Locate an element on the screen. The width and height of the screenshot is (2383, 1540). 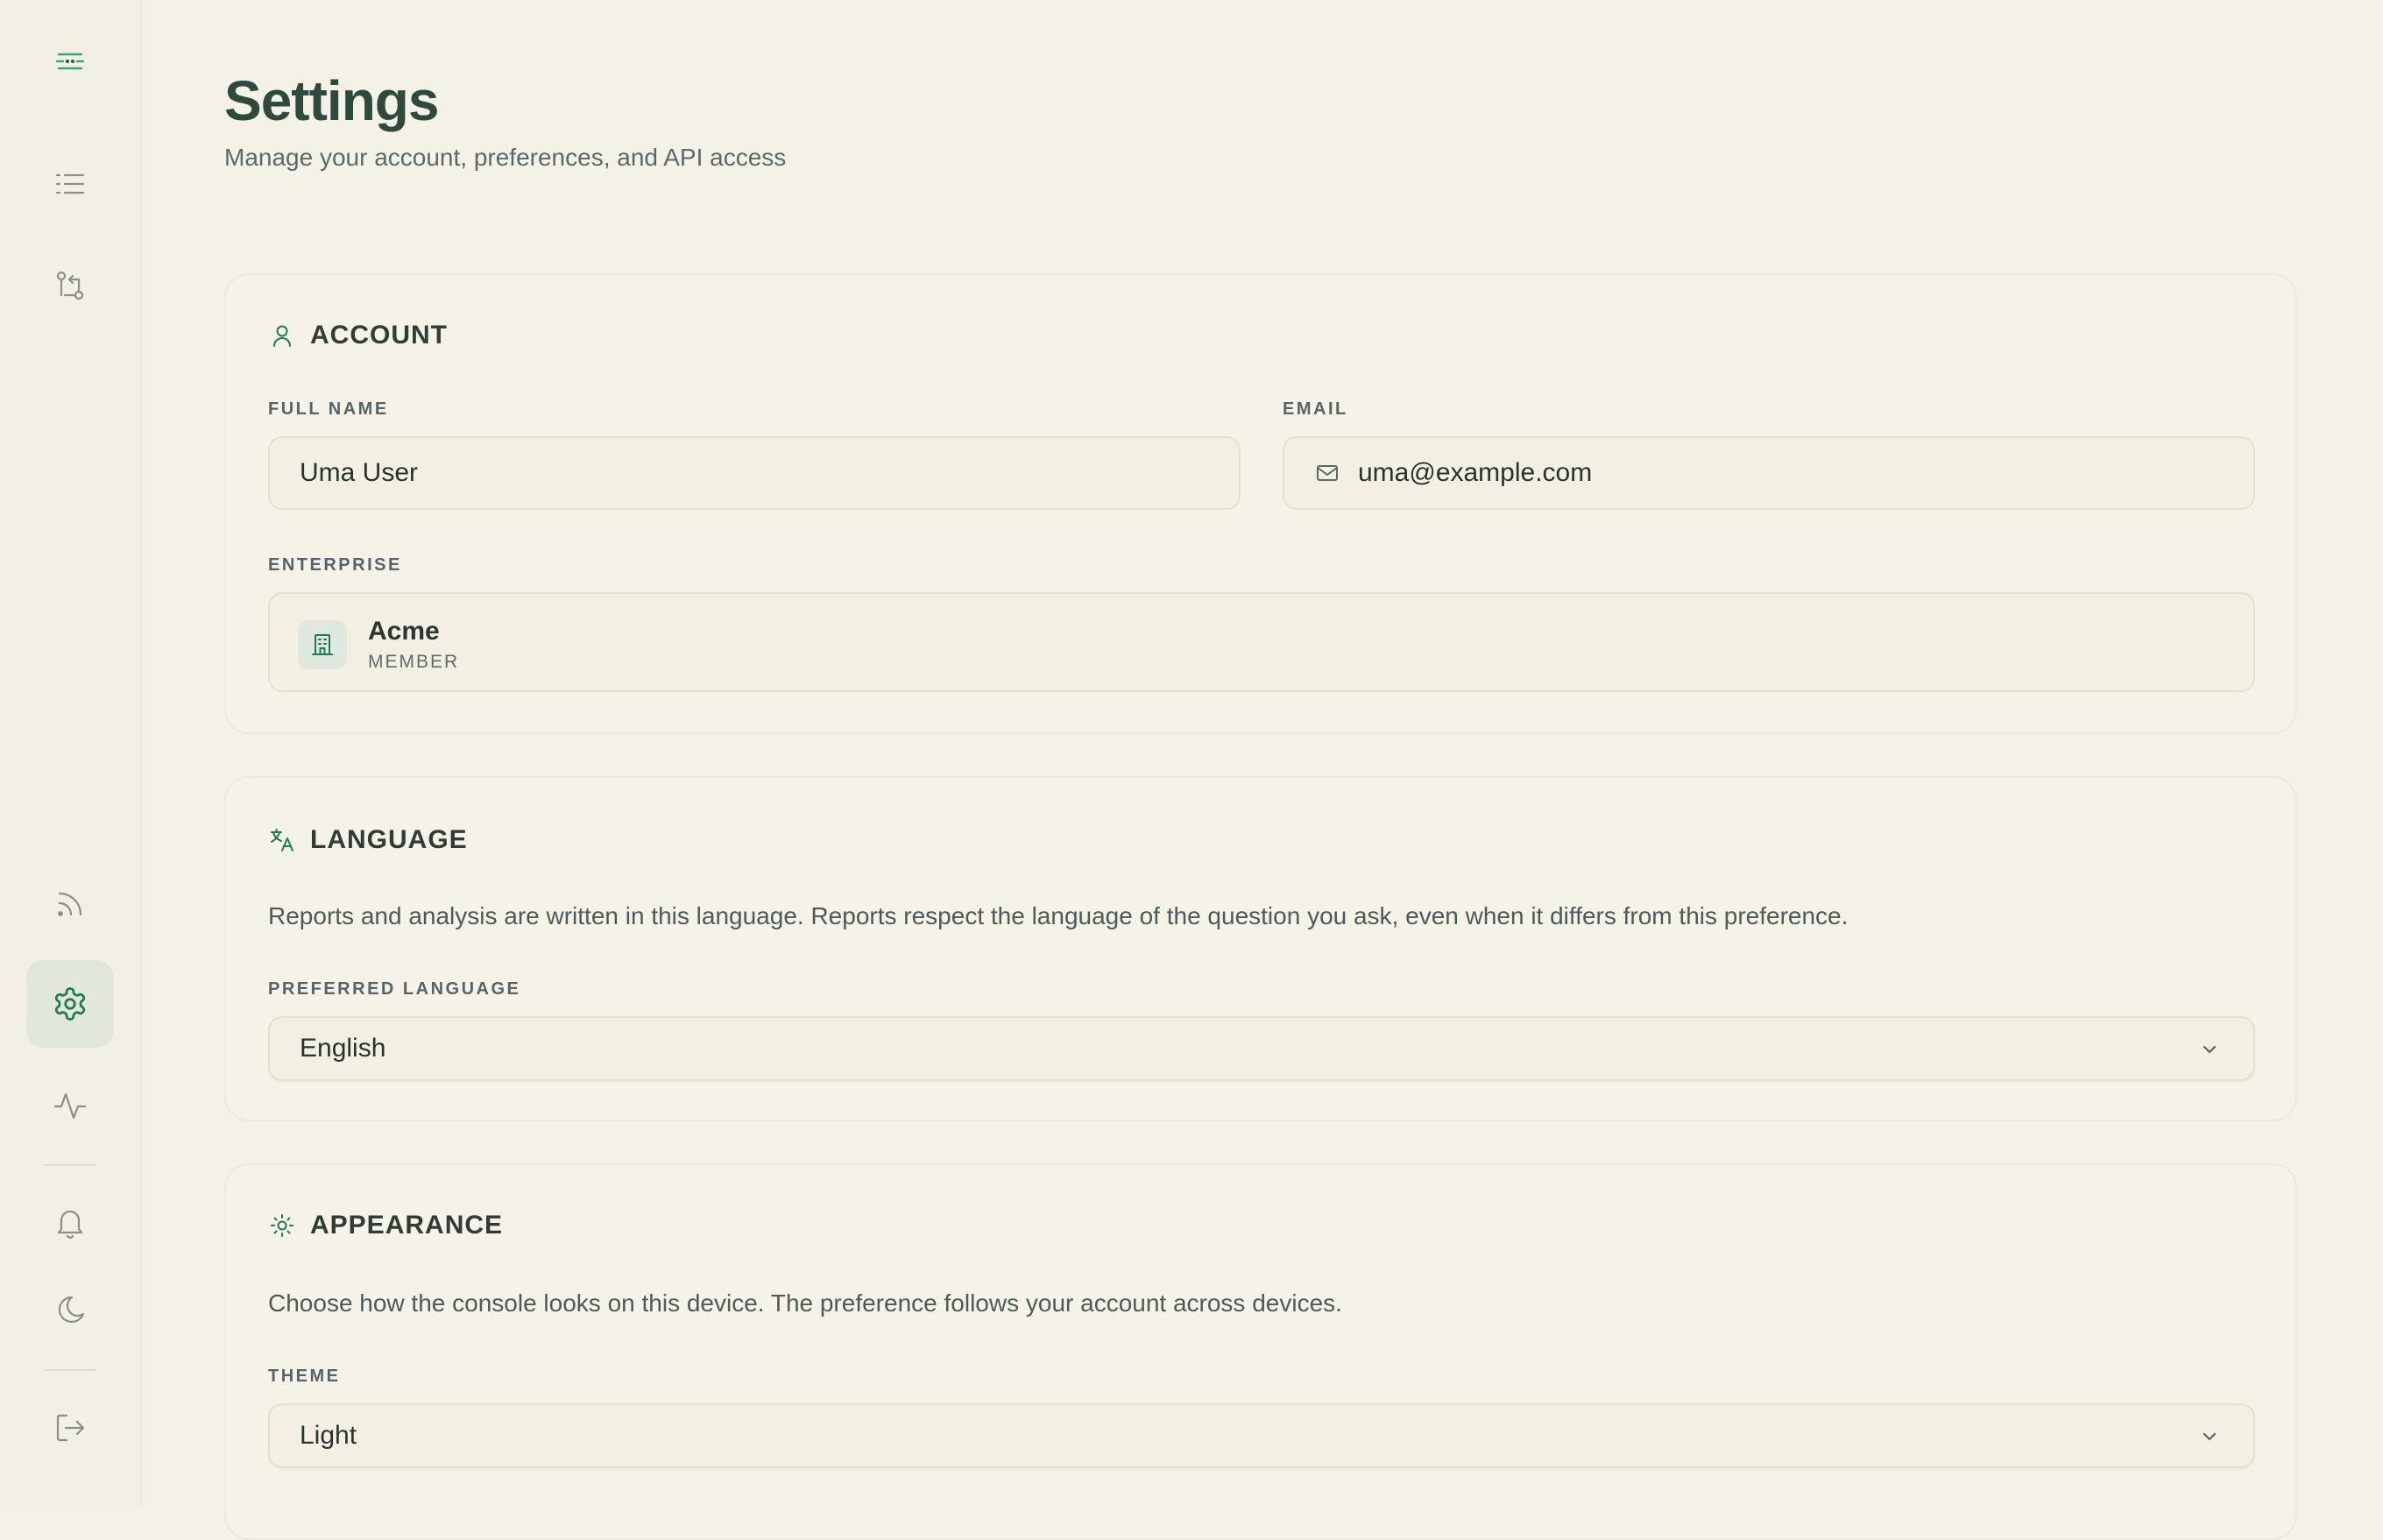
translate-icon is located at coordinates (282, 840).